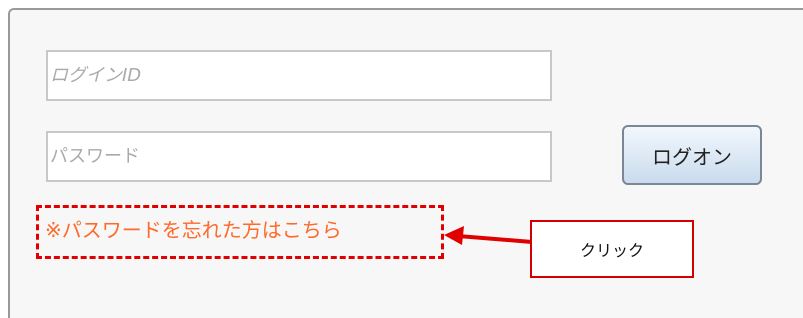  Describe the element at coordinates (454, 235) in the screenshot. I see `callout-arrow-head` at that location.